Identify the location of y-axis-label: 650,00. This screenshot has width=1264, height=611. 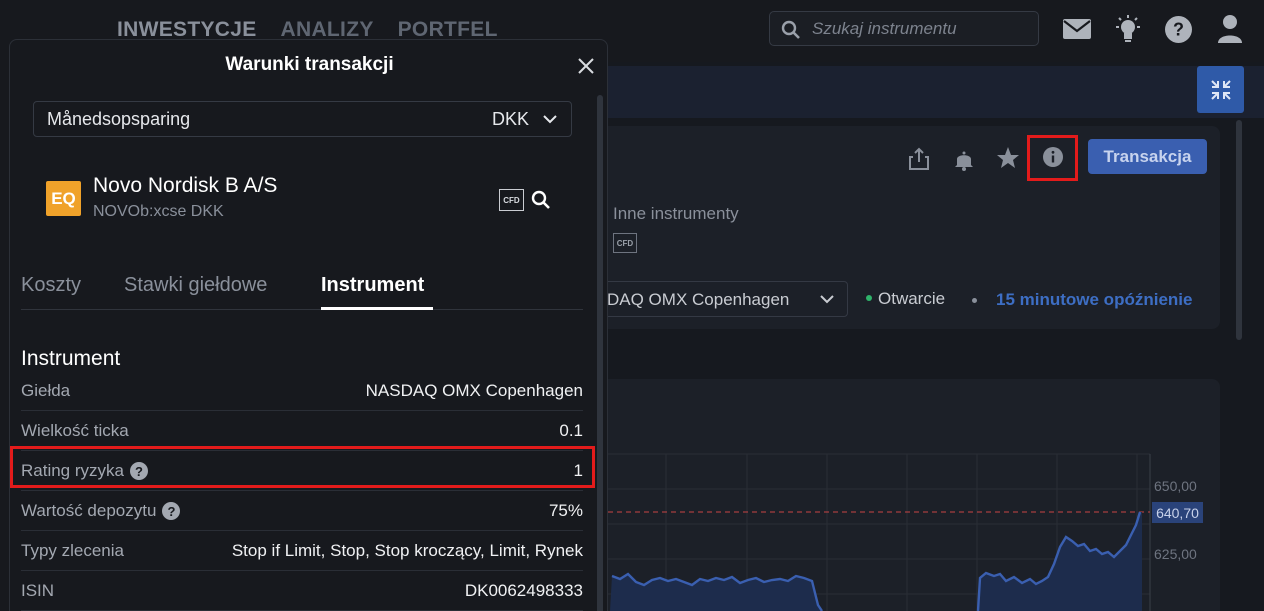
(1175, 486).